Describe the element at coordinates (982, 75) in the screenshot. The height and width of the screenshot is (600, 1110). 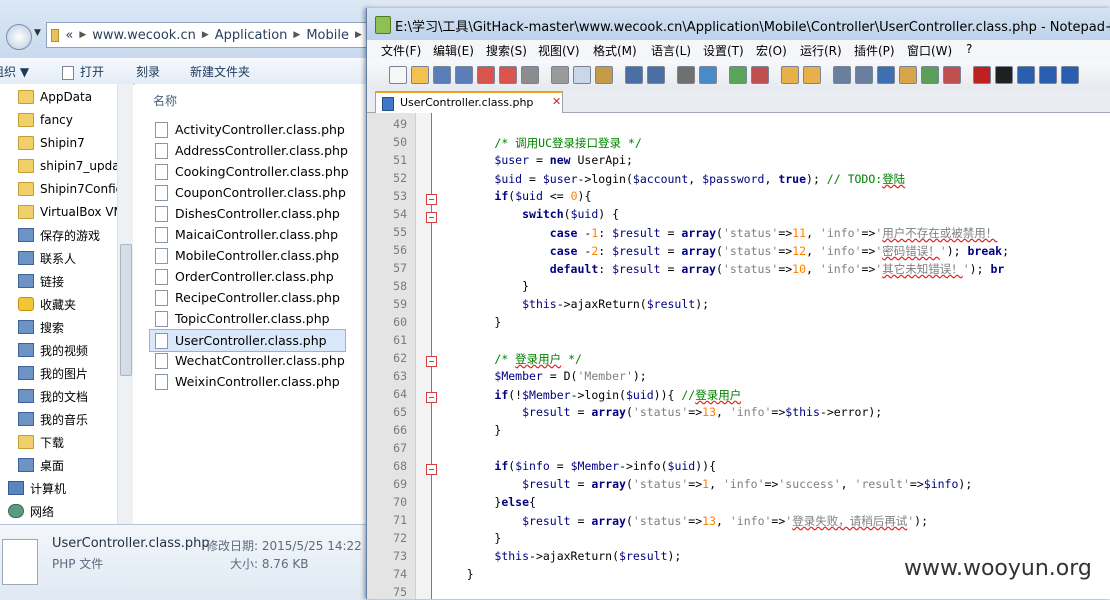
I see `record-macro-icon` at that location.